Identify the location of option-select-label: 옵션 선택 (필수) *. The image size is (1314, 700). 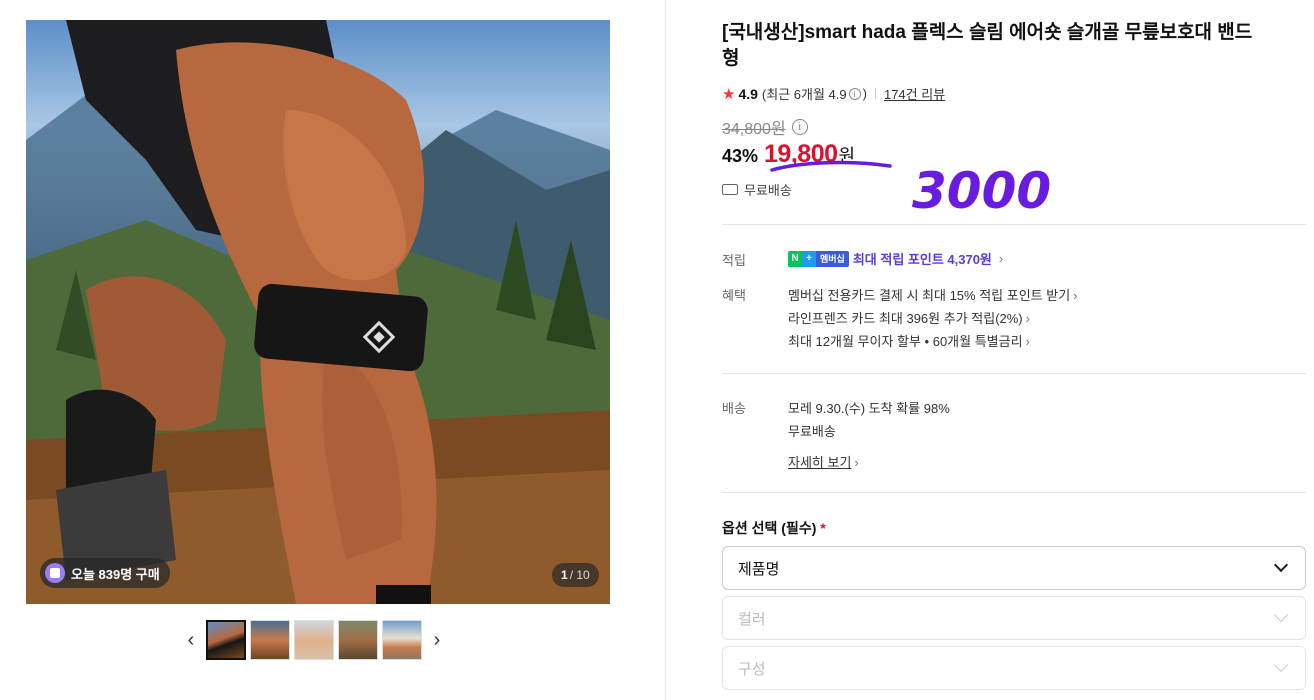
(774, 528).